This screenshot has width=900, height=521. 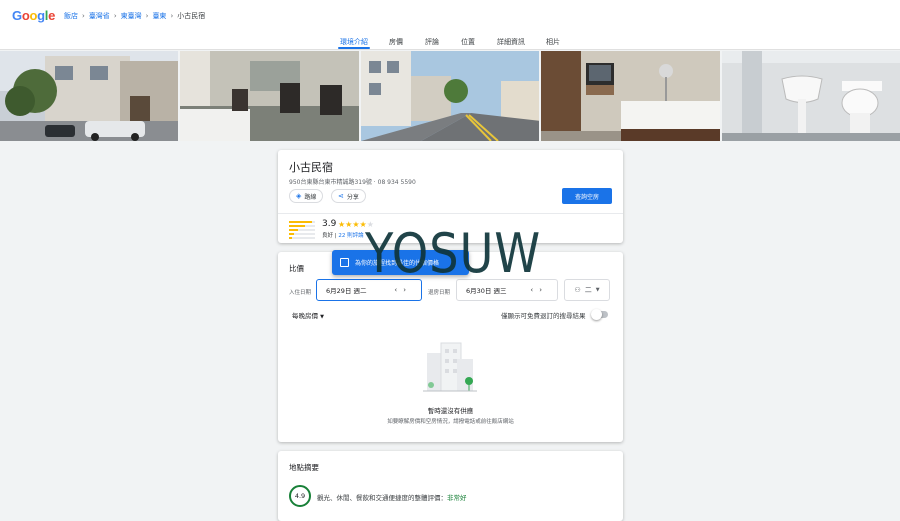 I want to click on rating-distribution, so click(x=302, y=231).